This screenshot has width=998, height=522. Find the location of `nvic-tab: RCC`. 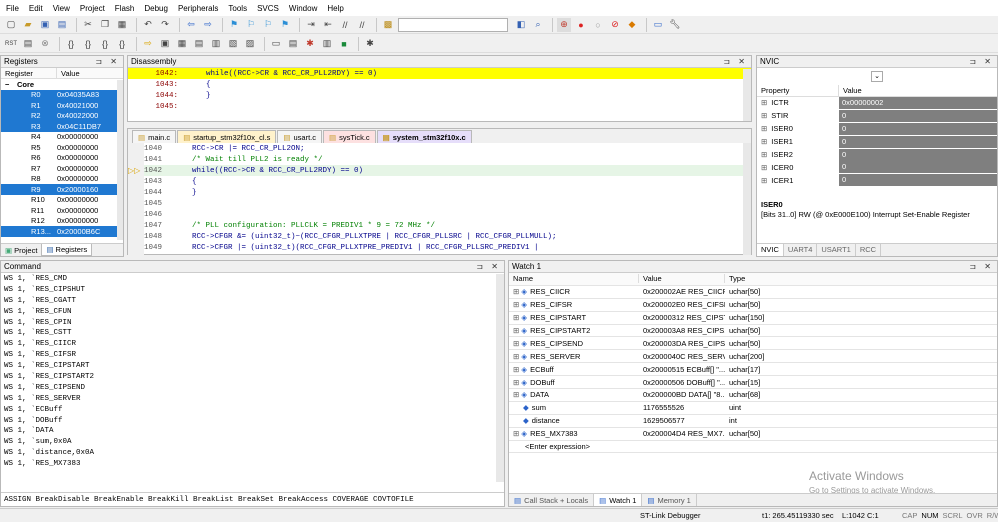

nvic-tab: RCC is located at coordinates (869, 250).